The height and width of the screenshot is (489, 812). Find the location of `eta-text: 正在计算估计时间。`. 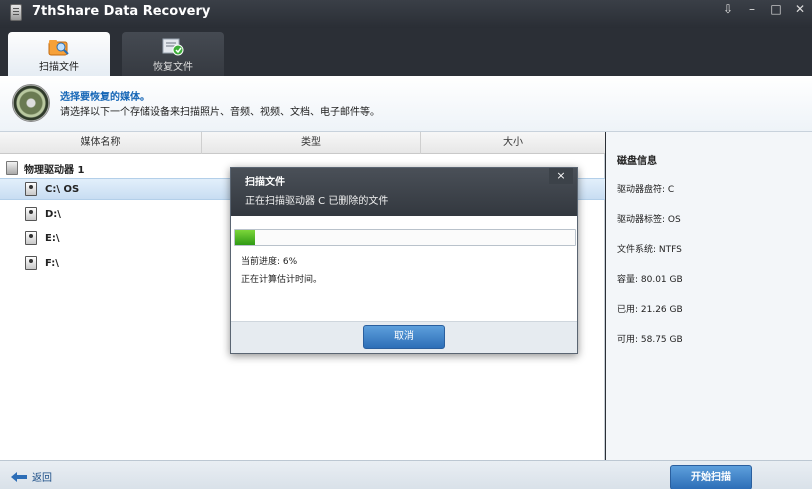

eta-text: 正在计算估计时间。 is located at coordinates (282, 280).